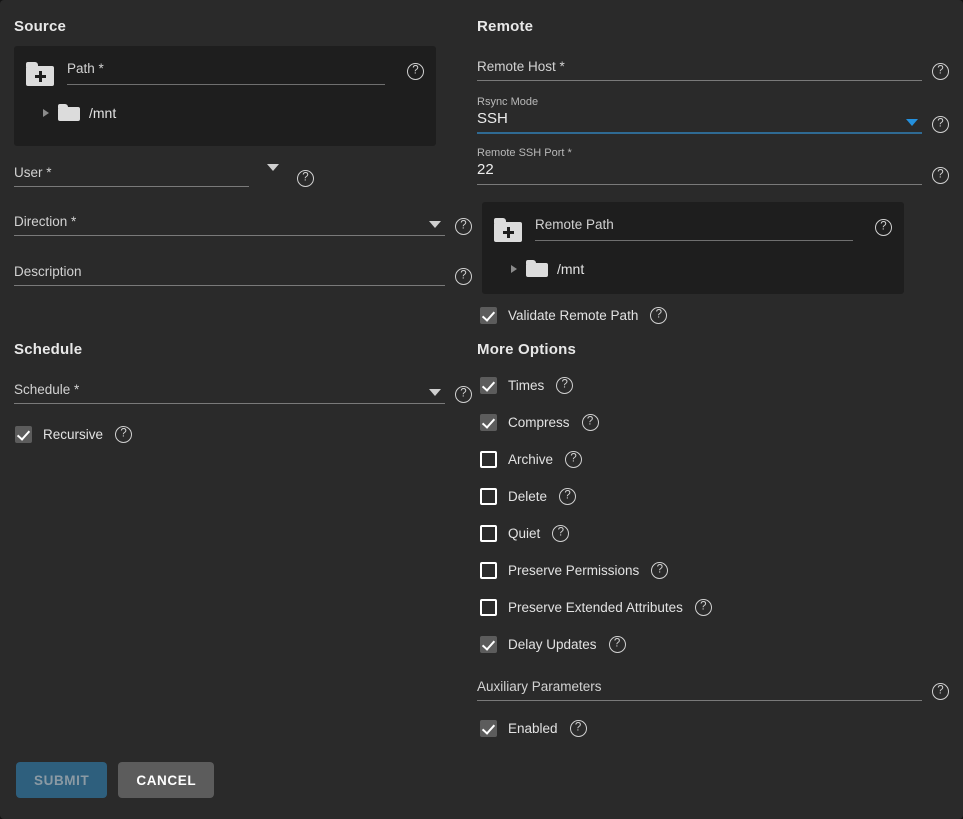  Describe the element at coordinates (485, 169) in the screenshot. I see `remote-ssh-port-value: 22` at that location.